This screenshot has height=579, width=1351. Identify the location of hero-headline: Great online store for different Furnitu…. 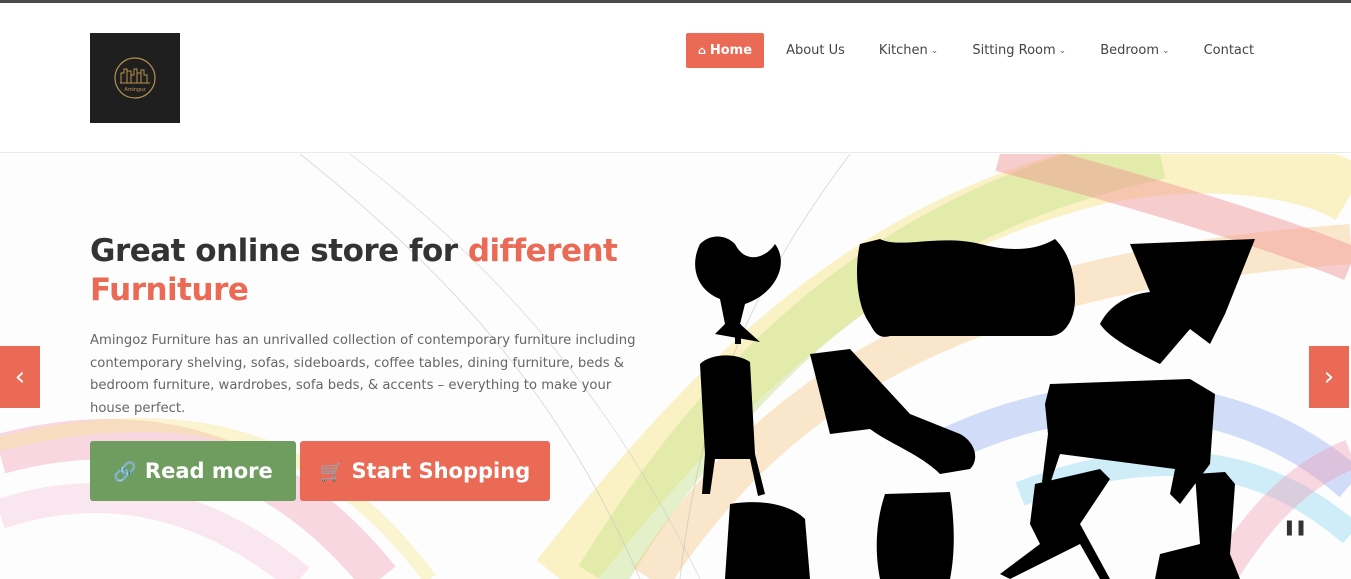
(370, 271).